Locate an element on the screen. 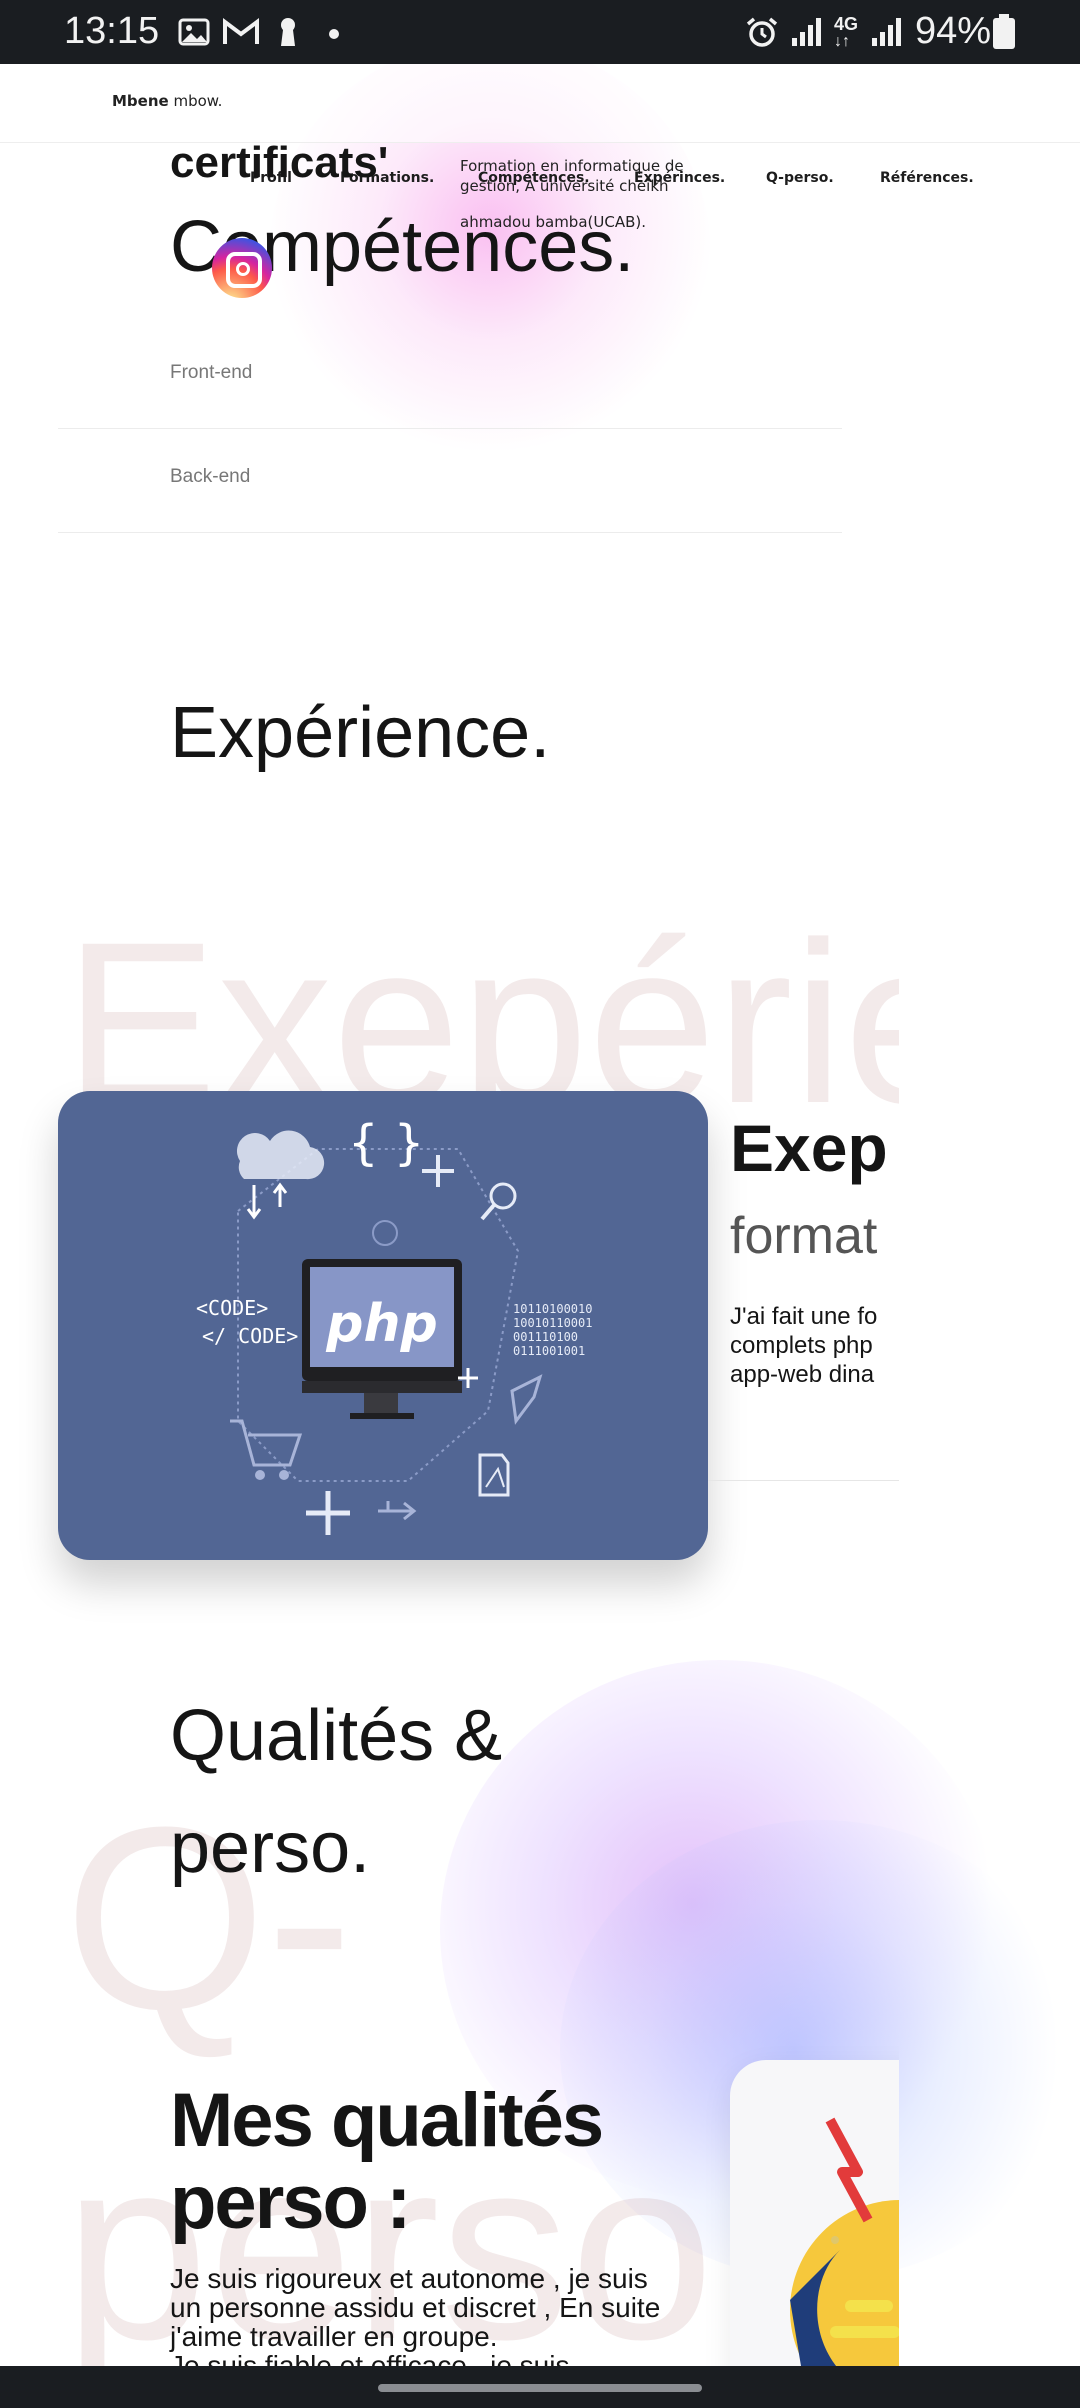  instagram-icon is located at coordinates (242, 268).